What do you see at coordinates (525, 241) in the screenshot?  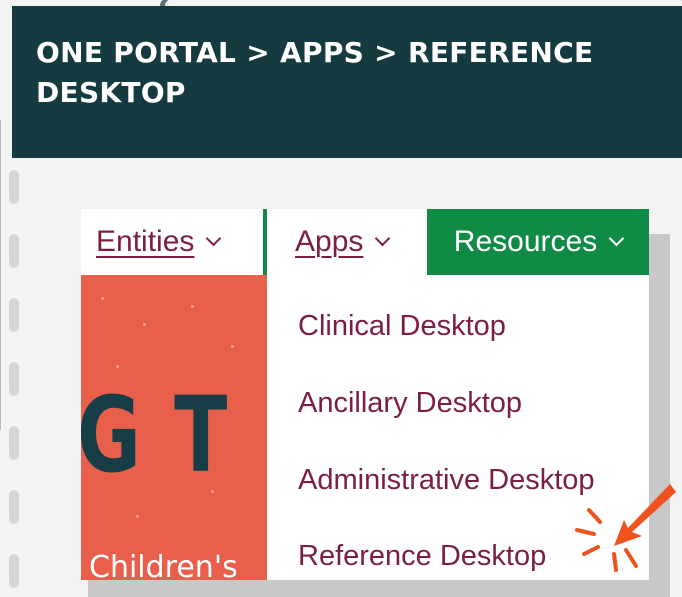 I see `nav-item-resources-label: Resources` at bounding box center [525, 241].